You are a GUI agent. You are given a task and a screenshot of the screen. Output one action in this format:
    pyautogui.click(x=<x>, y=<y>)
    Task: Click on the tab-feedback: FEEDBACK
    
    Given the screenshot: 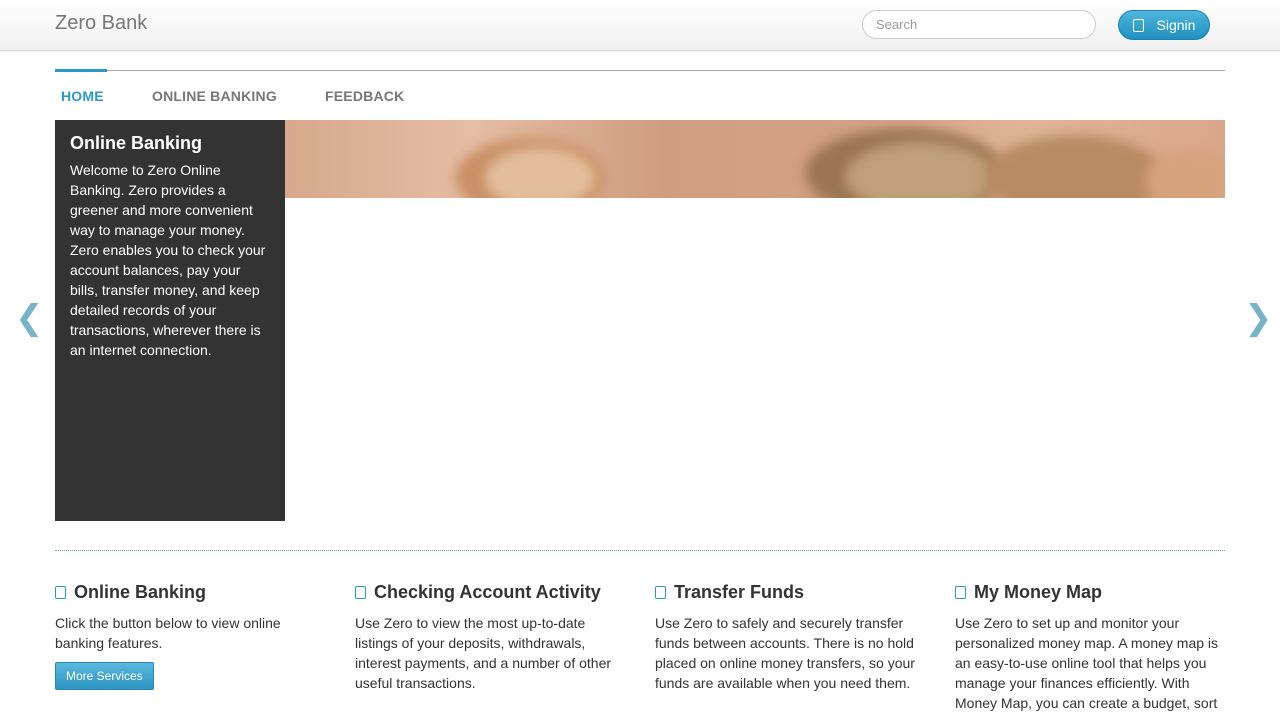 What is the action you would take?
    pyautogui.click(x=364, y=96)
    